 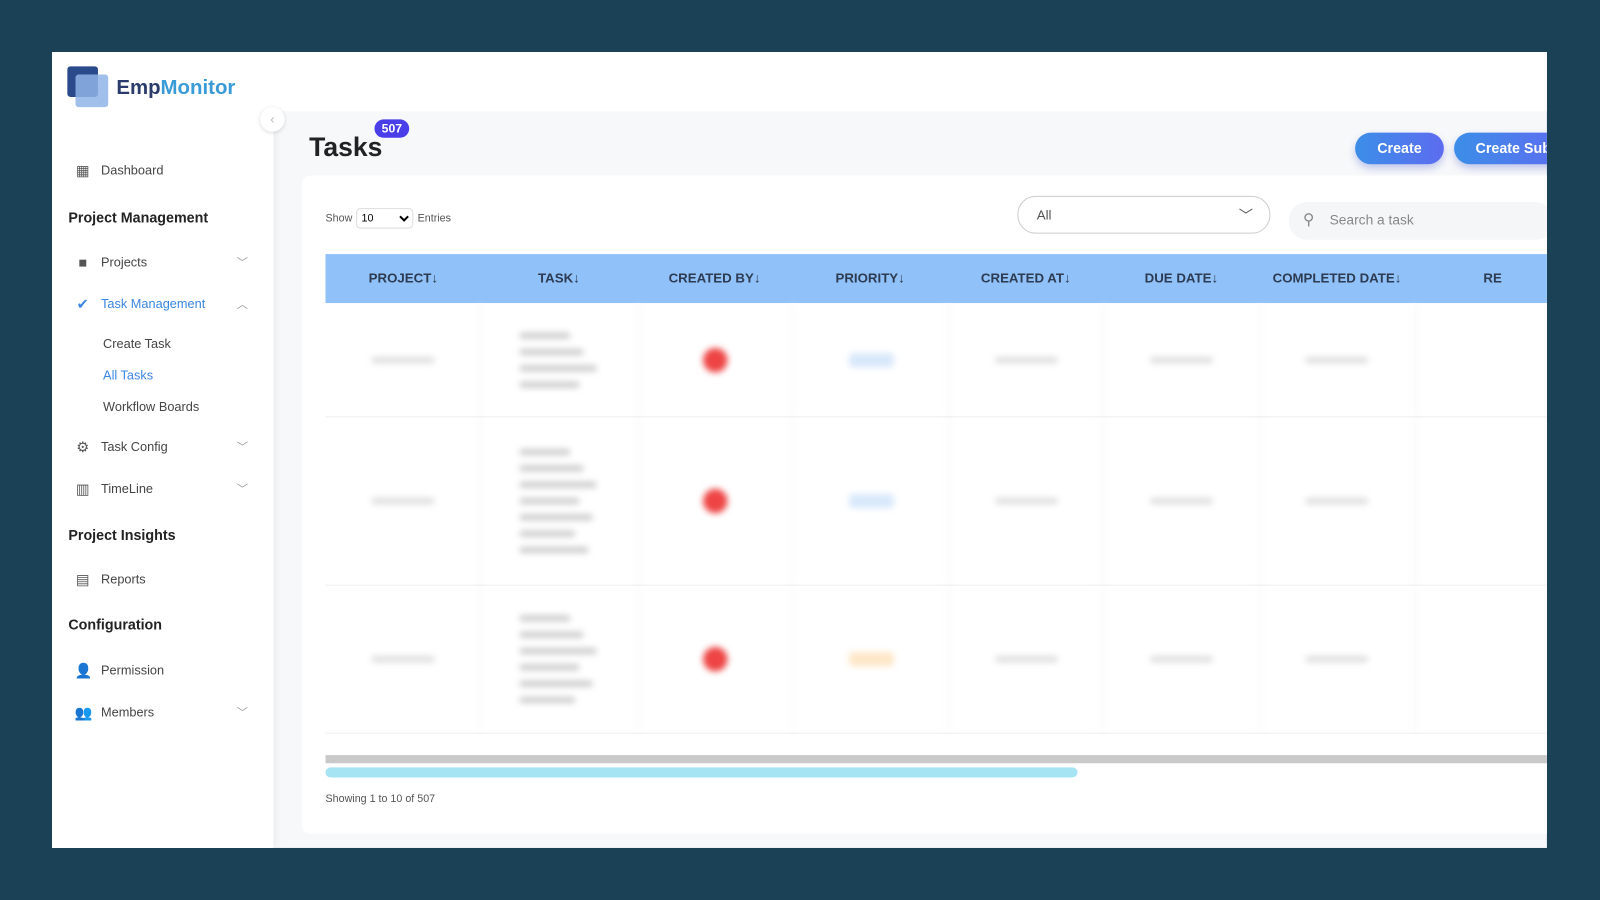 I want to click on logo: EmpMonitor, so click(x=151, y=87).